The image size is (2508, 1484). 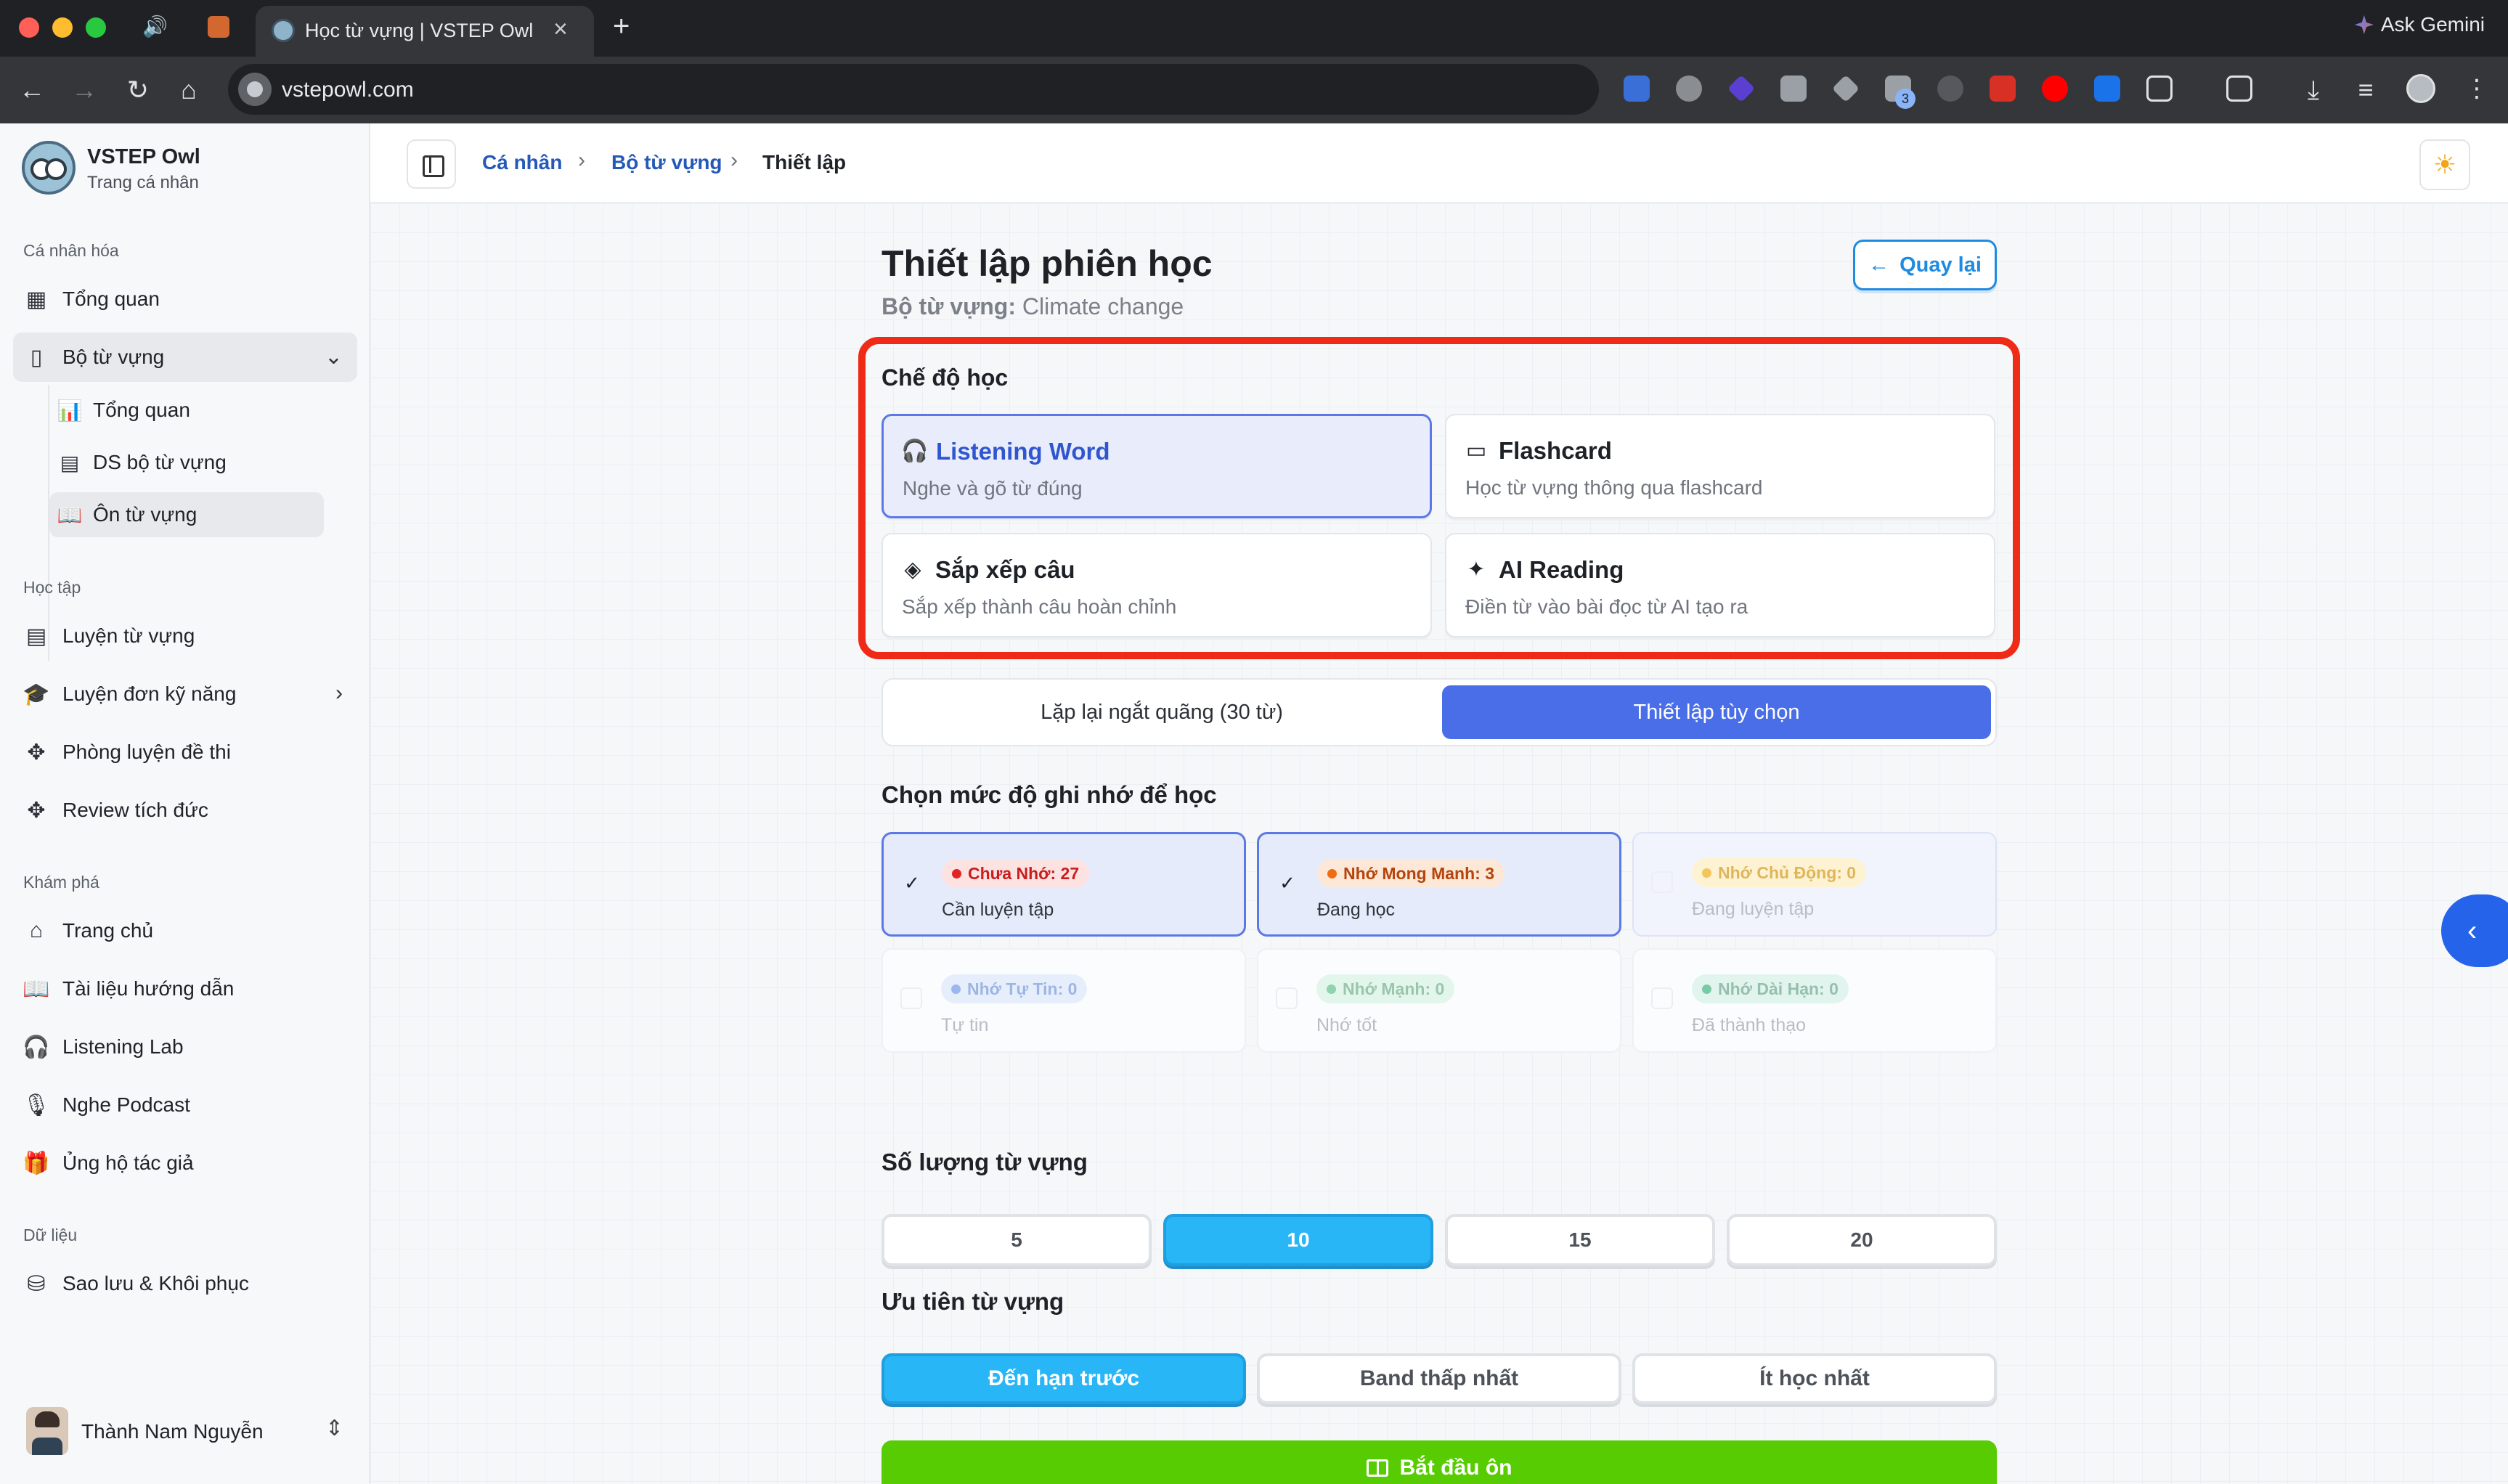 I want to click on arrow-left-icon: ←, so click(x=1879, y=265).